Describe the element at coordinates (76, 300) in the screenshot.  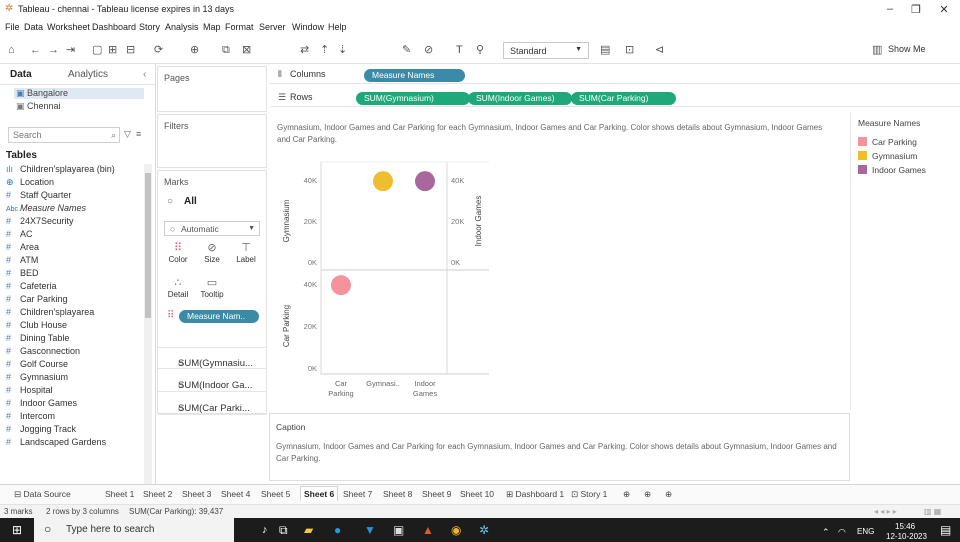
I see `field-item: # Car Parking` at that location.